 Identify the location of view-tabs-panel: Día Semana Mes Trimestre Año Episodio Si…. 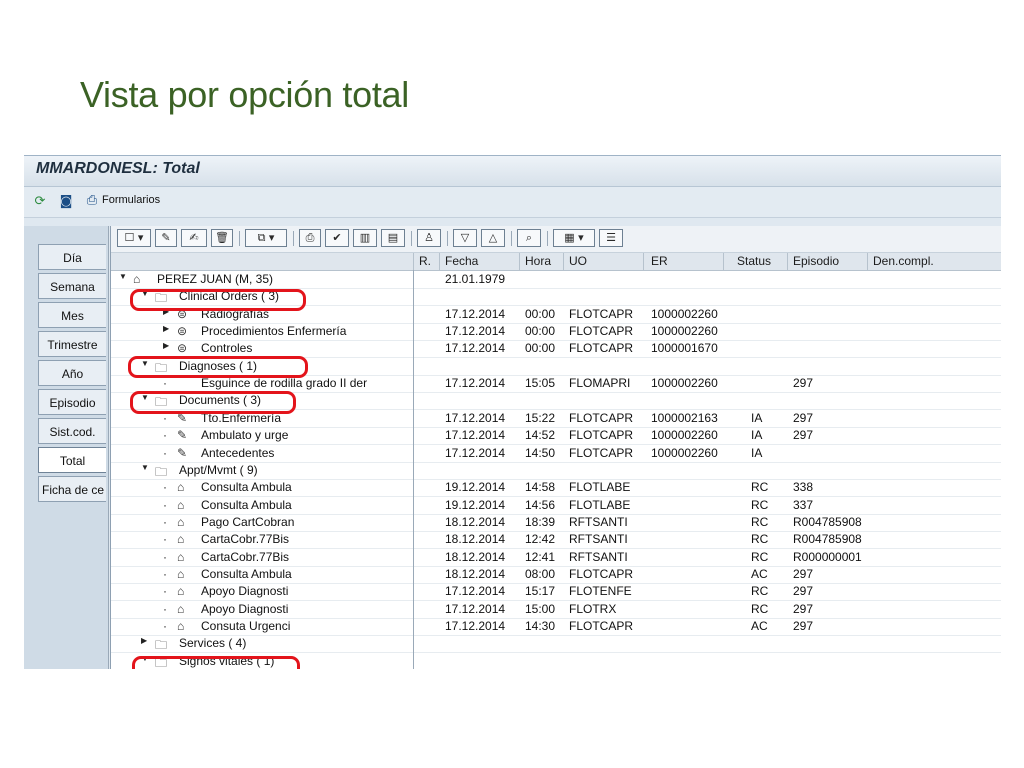
(66, 447).